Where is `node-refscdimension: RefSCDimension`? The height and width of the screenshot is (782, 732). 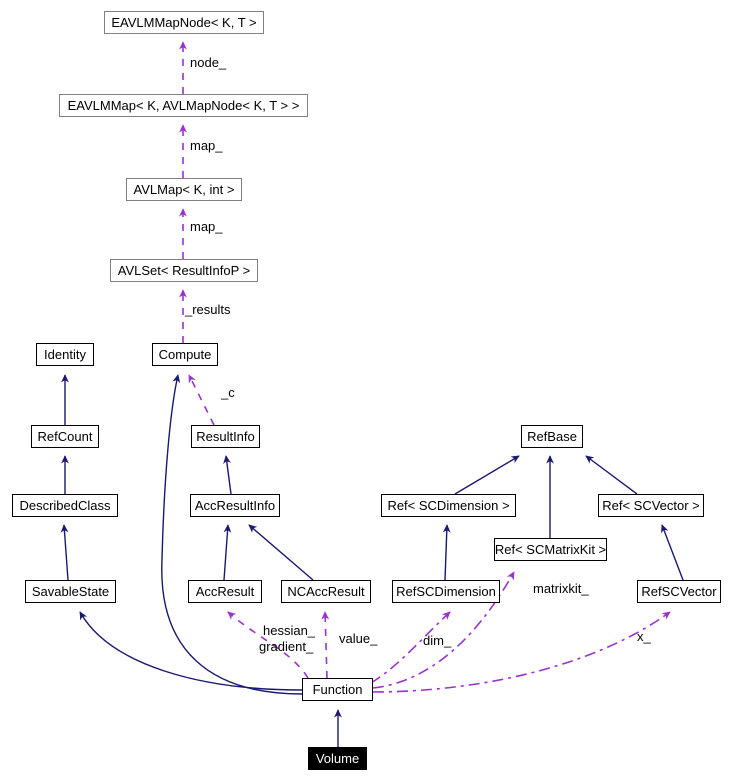 node-refscdimension: RefSCDimension is located at coordinates (446, 591).